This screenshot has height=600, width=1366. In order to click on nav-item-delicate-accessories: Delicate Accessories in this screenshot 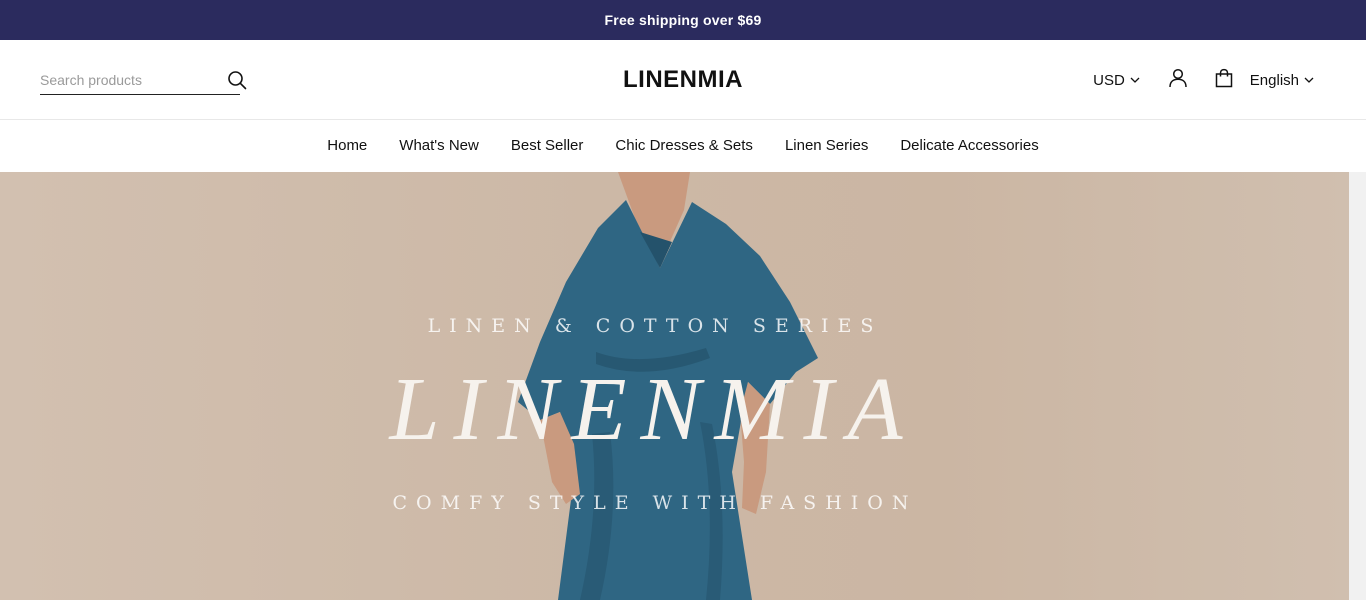, I will do `click(969, 145)`.